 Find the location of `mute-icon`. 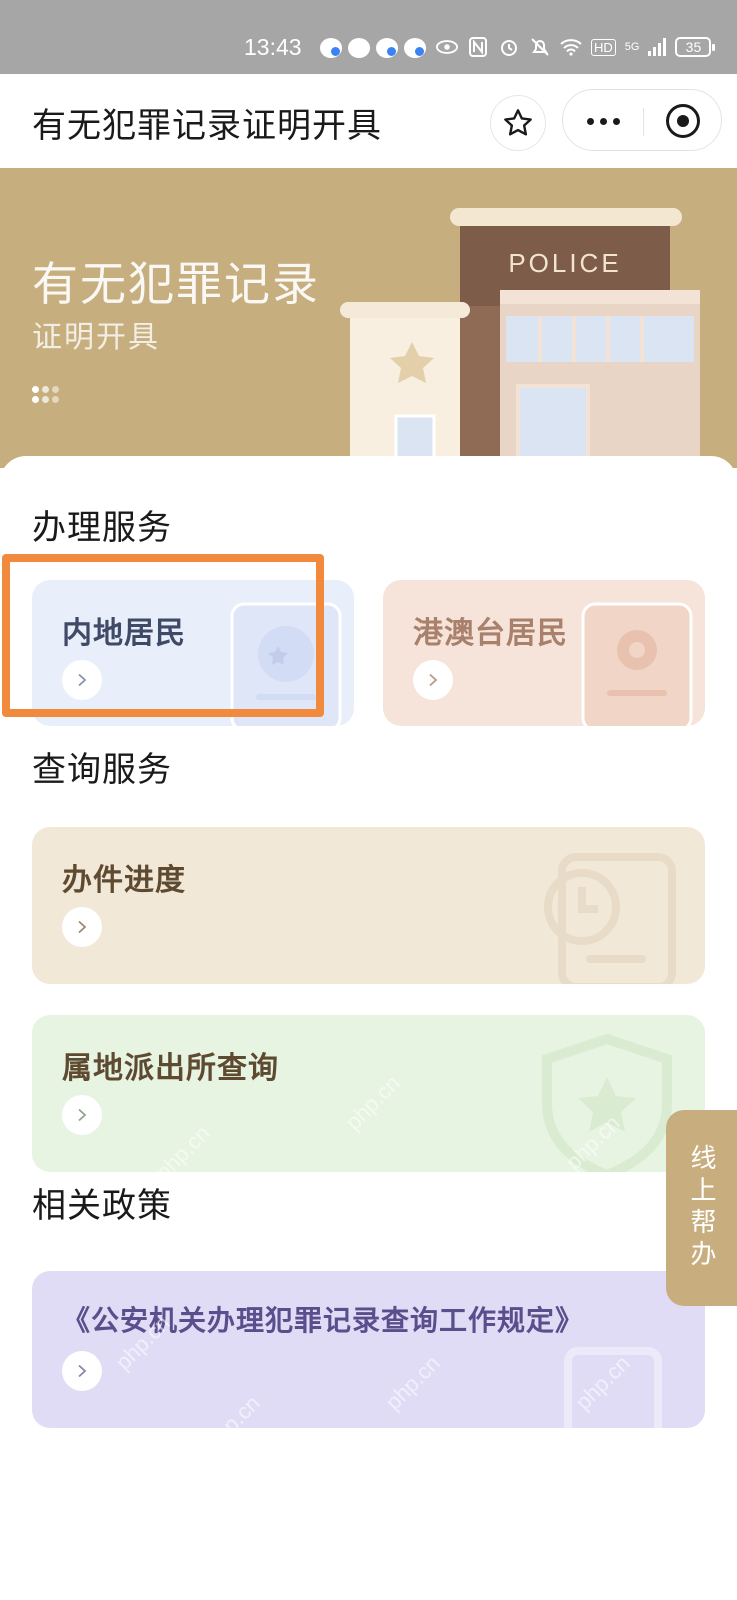

mute-icon is located at coordinates (540, 47).